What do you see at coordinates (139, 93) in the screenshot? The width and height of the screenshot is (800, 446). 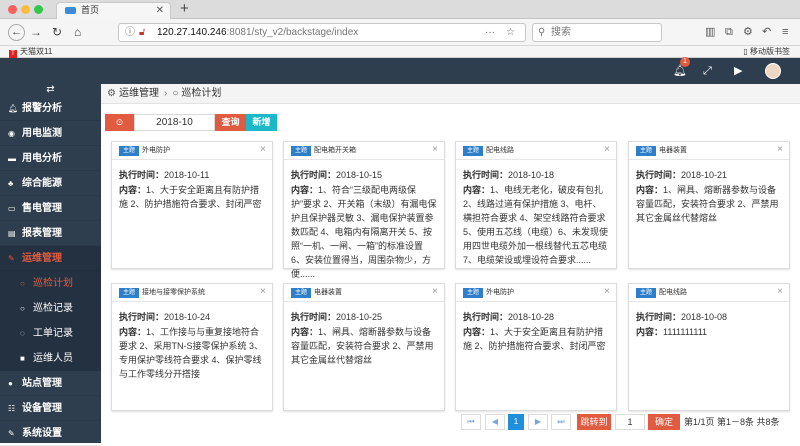 I see `breadcrumb-level1: 运维管理` at bounding box center [139, 93].